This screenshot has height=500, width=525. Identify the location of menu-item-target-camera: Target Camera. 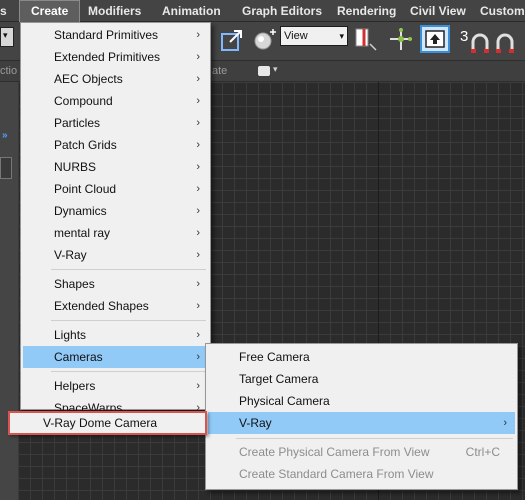
(361, 379).